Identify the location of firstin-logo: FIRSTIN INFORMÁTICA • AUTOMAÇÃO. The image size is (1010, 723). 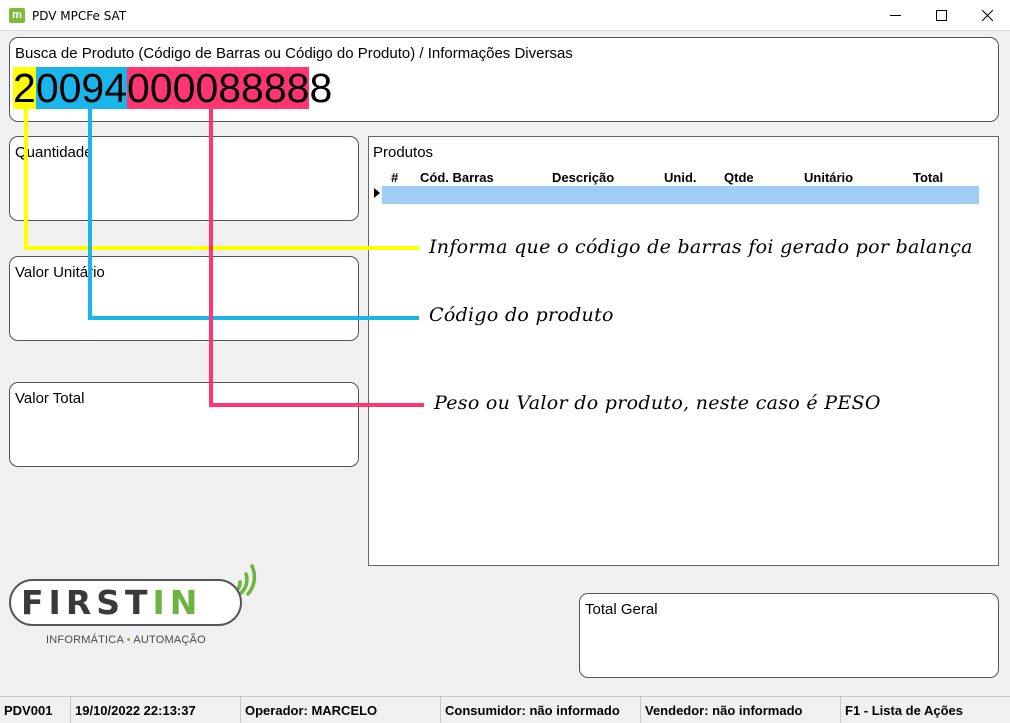
(136, 607).